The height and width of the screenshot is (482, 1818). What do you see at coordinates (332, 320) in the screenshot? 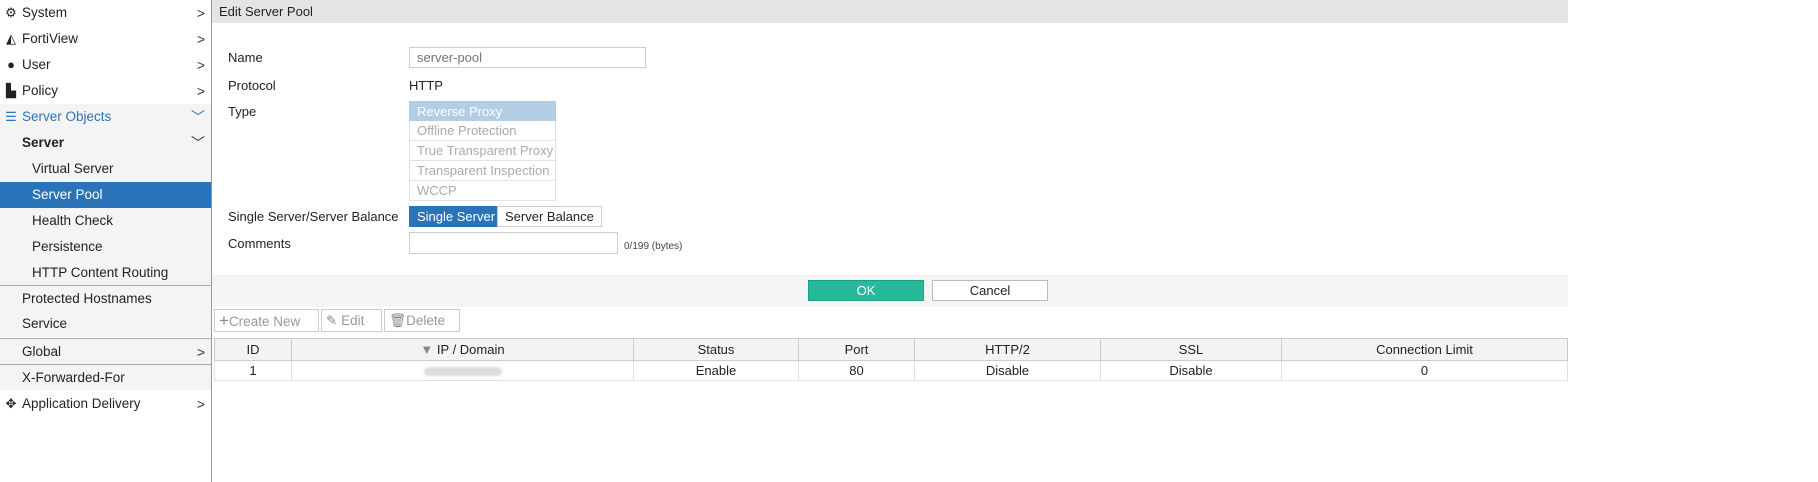
I see `edit-icon: ✎` at bounding box center [332, 320].